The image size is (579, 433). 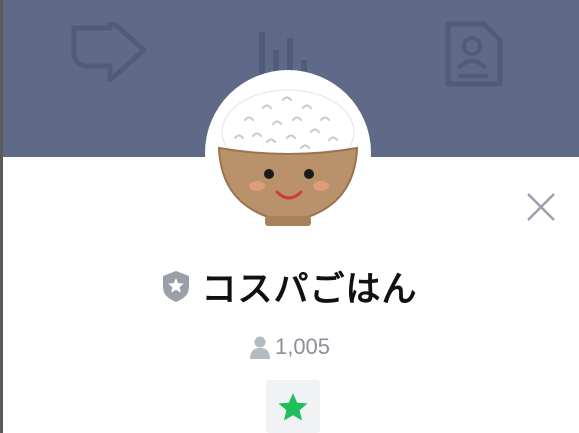 What do you see at coordinates (302, 346) in the screenshot?
I see `friends-count: 1,005` at bounding box center [302, 346].